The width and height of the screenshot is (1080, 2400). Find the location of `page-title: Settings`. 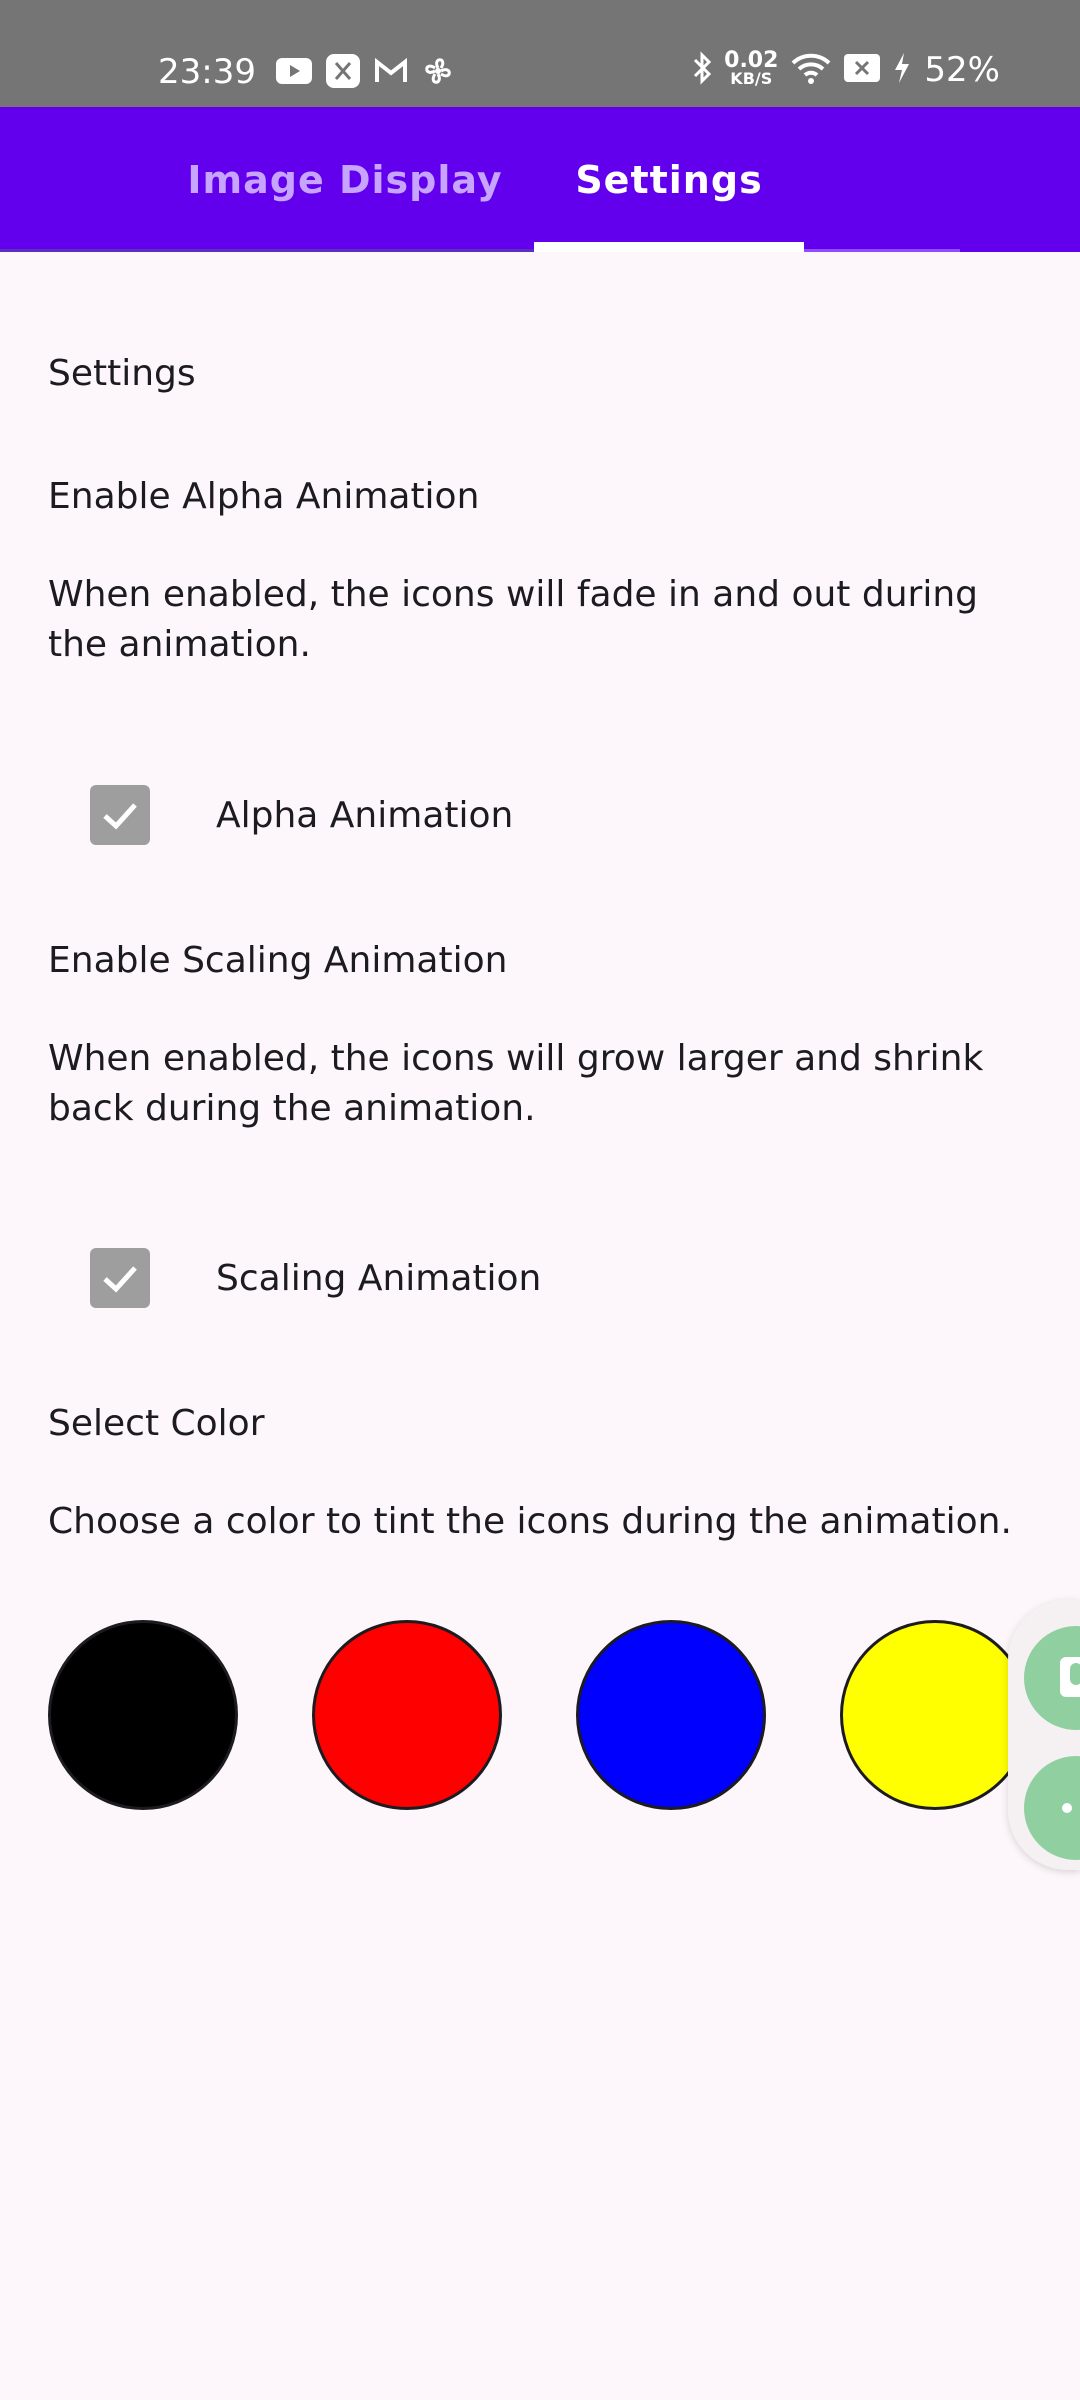

page-title: Settings is located at coordinates (122, 373).